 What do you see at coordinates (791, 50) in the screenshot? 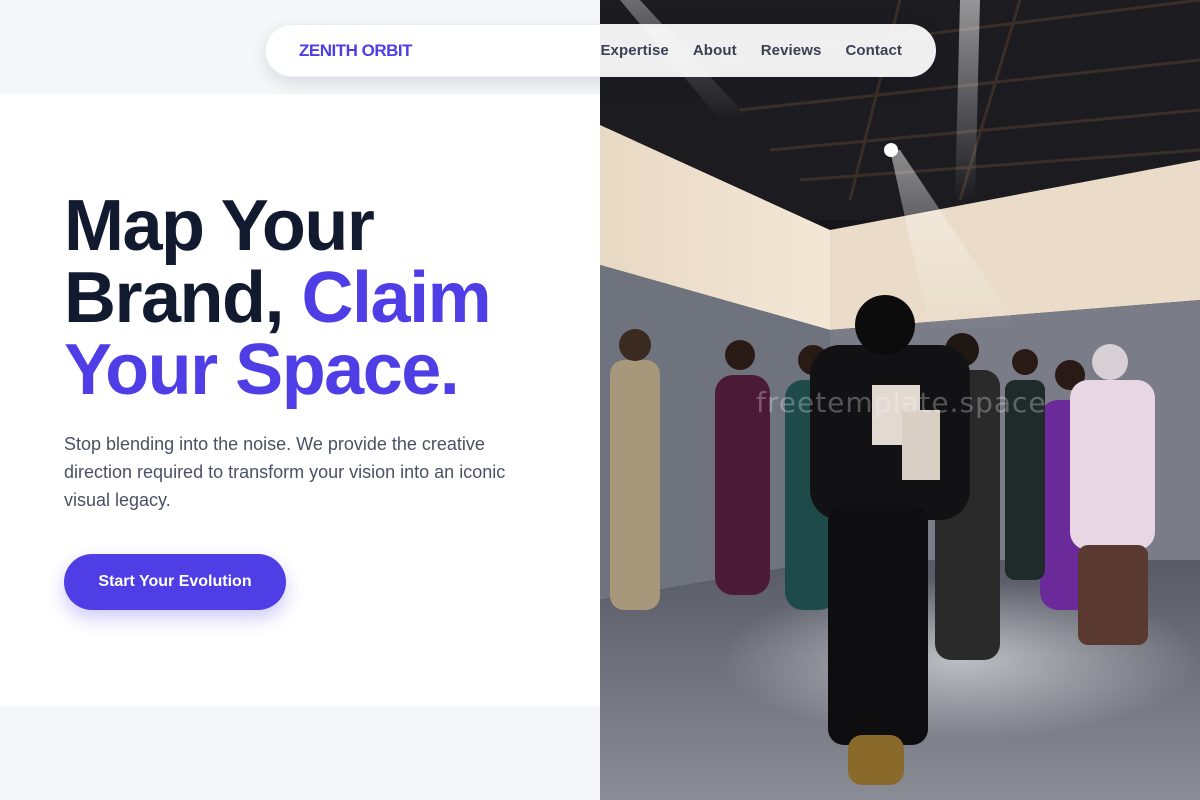
I see `nav-link-reviews: Reviews` at bounding box center [791, 50].